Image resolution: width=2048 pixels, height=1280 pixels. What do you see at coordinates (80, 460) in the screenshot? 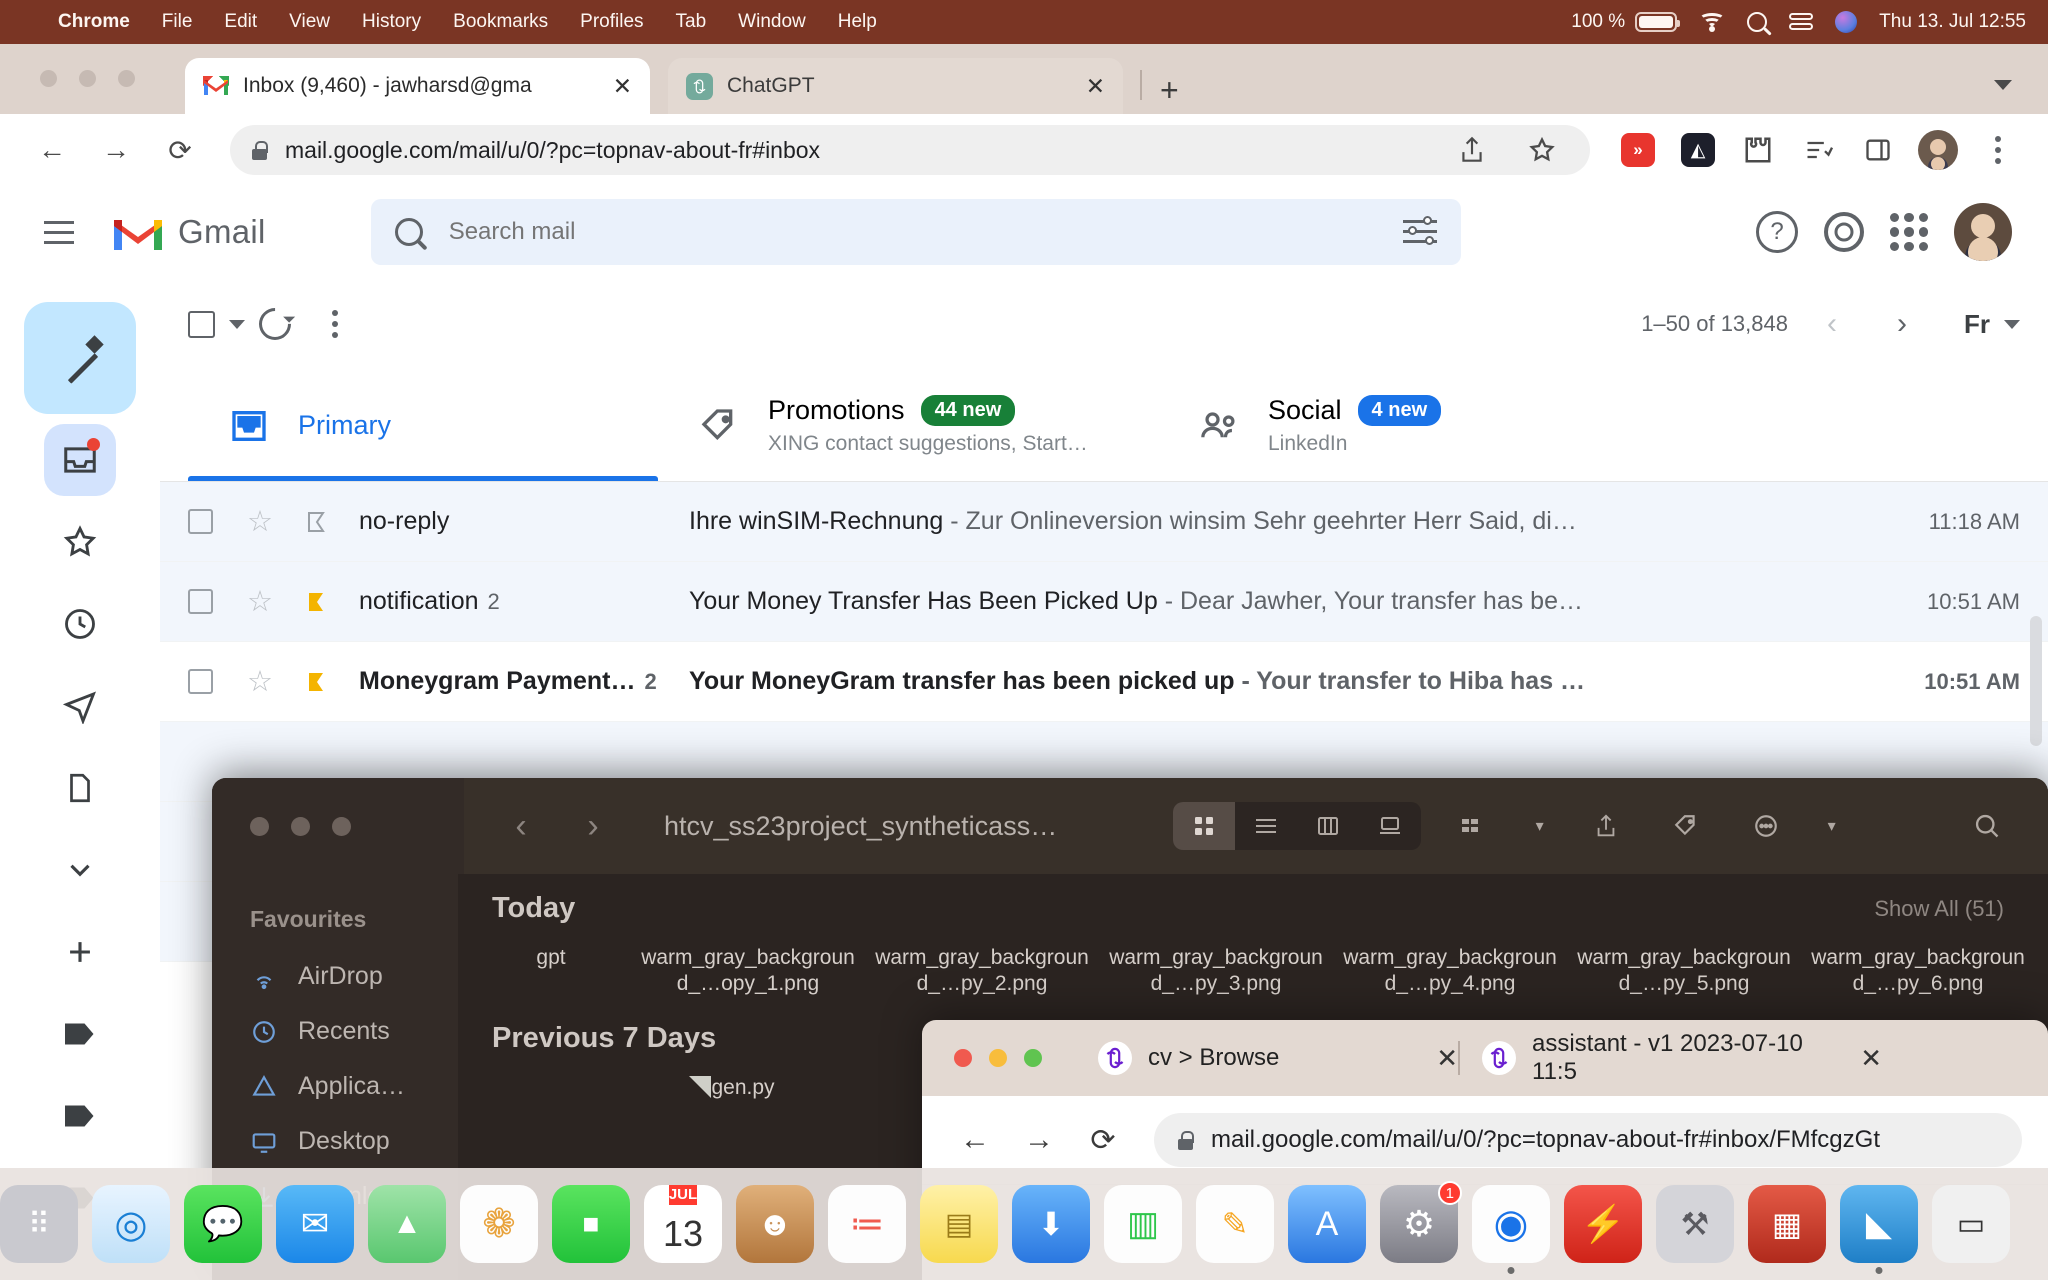
I see `sidebar-item-inbox` at bounding box center [80, 460].